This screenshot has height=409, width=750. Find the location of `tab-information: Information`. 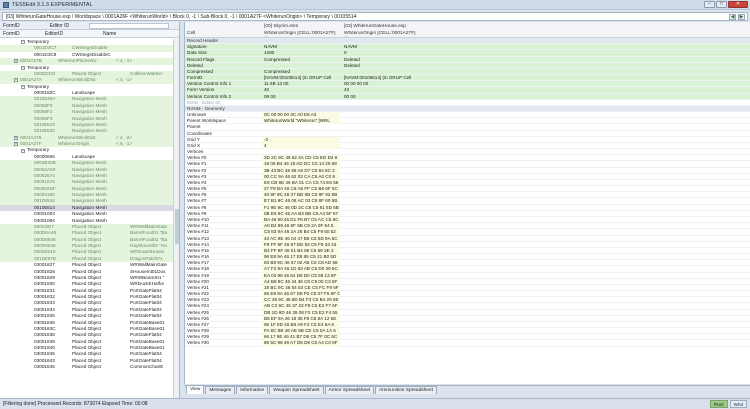

tab-information: Information is located at coordinates (252, 390).